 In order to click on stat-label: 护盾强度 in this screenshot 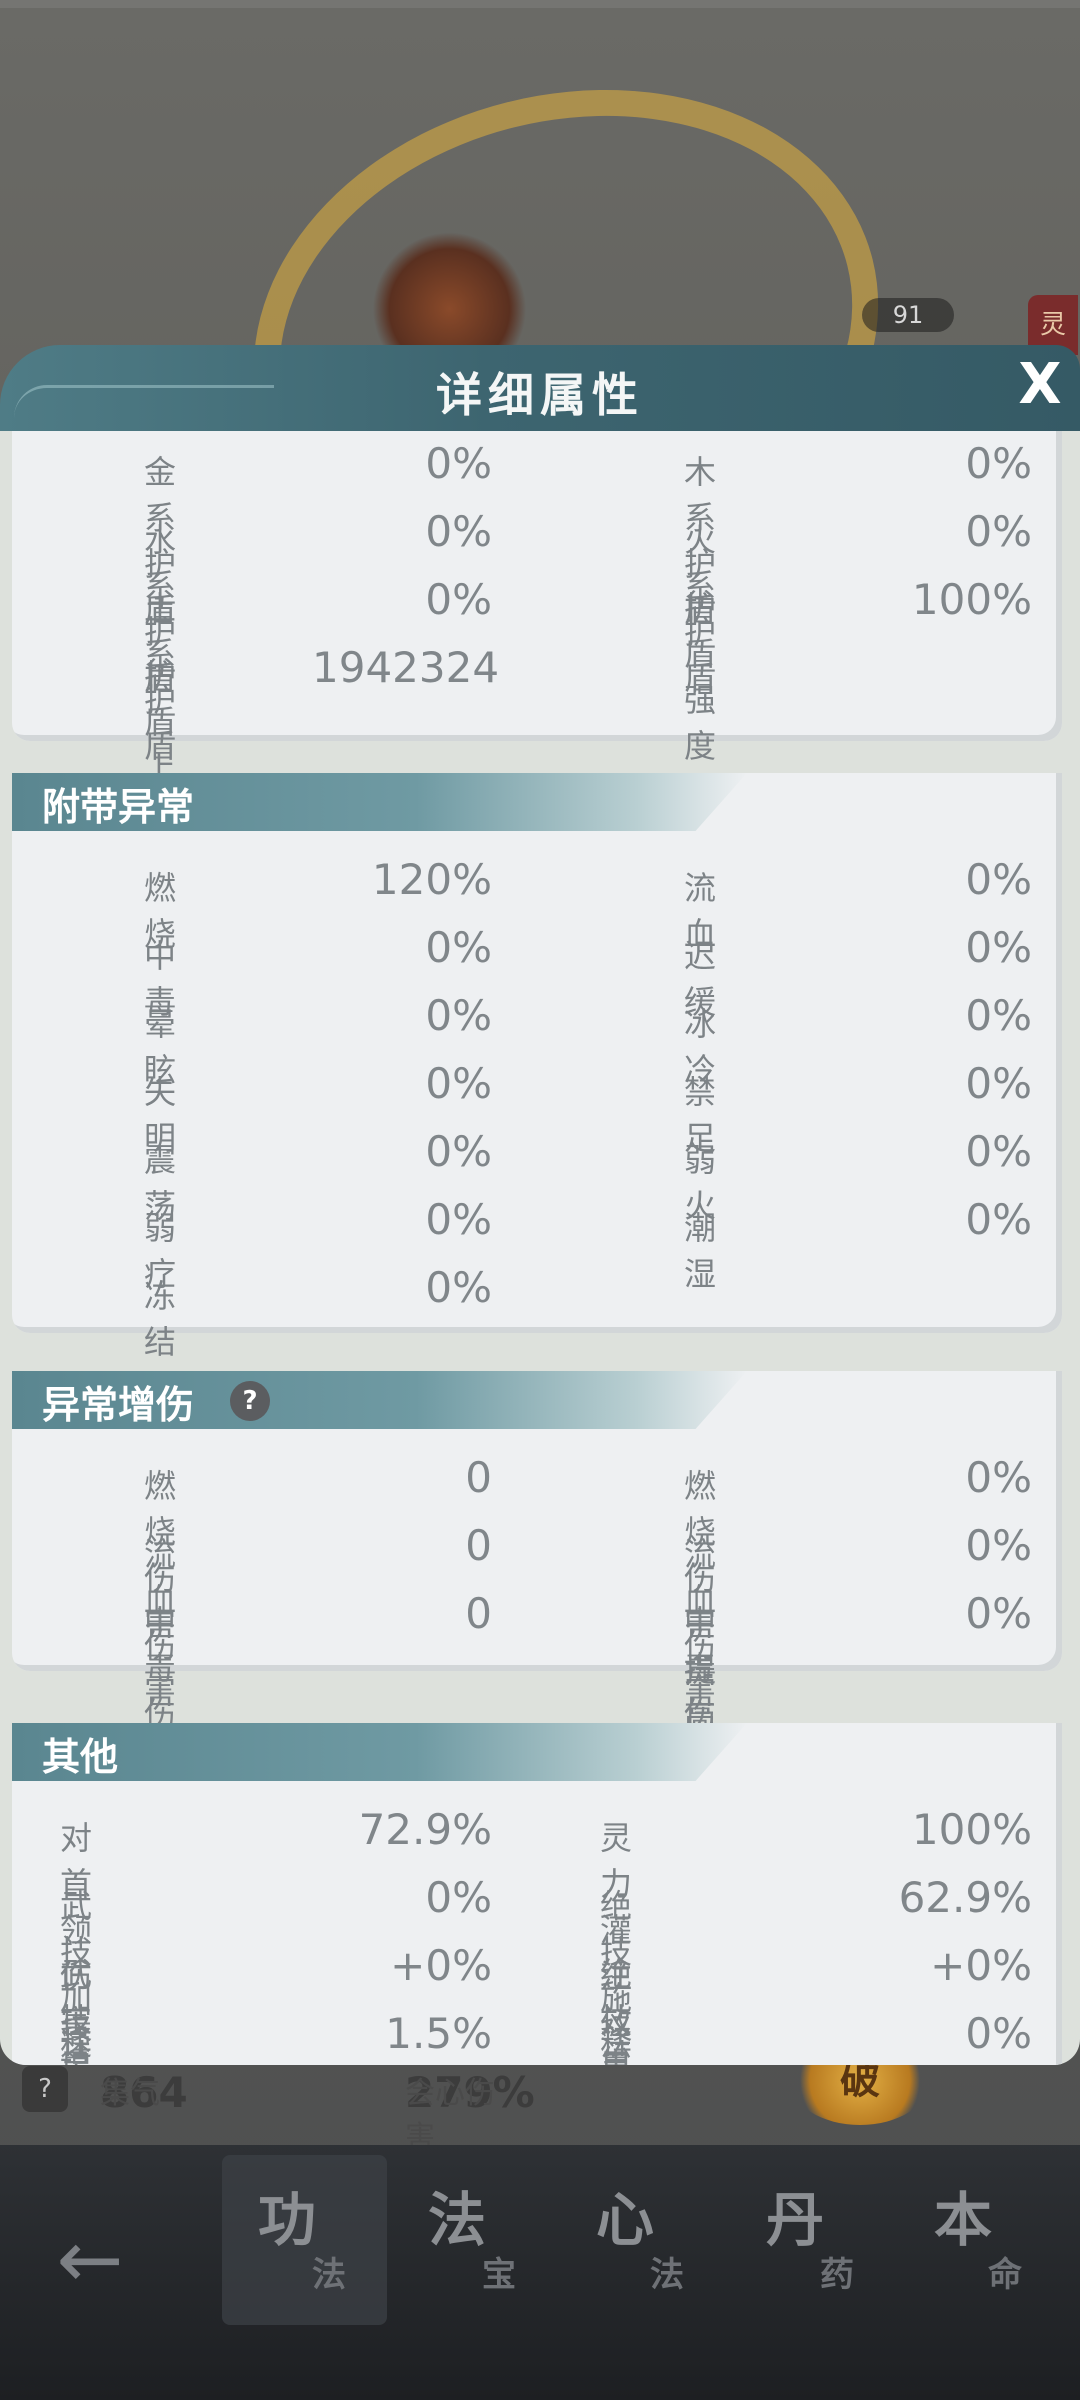, I will do `click(700, 677)`.